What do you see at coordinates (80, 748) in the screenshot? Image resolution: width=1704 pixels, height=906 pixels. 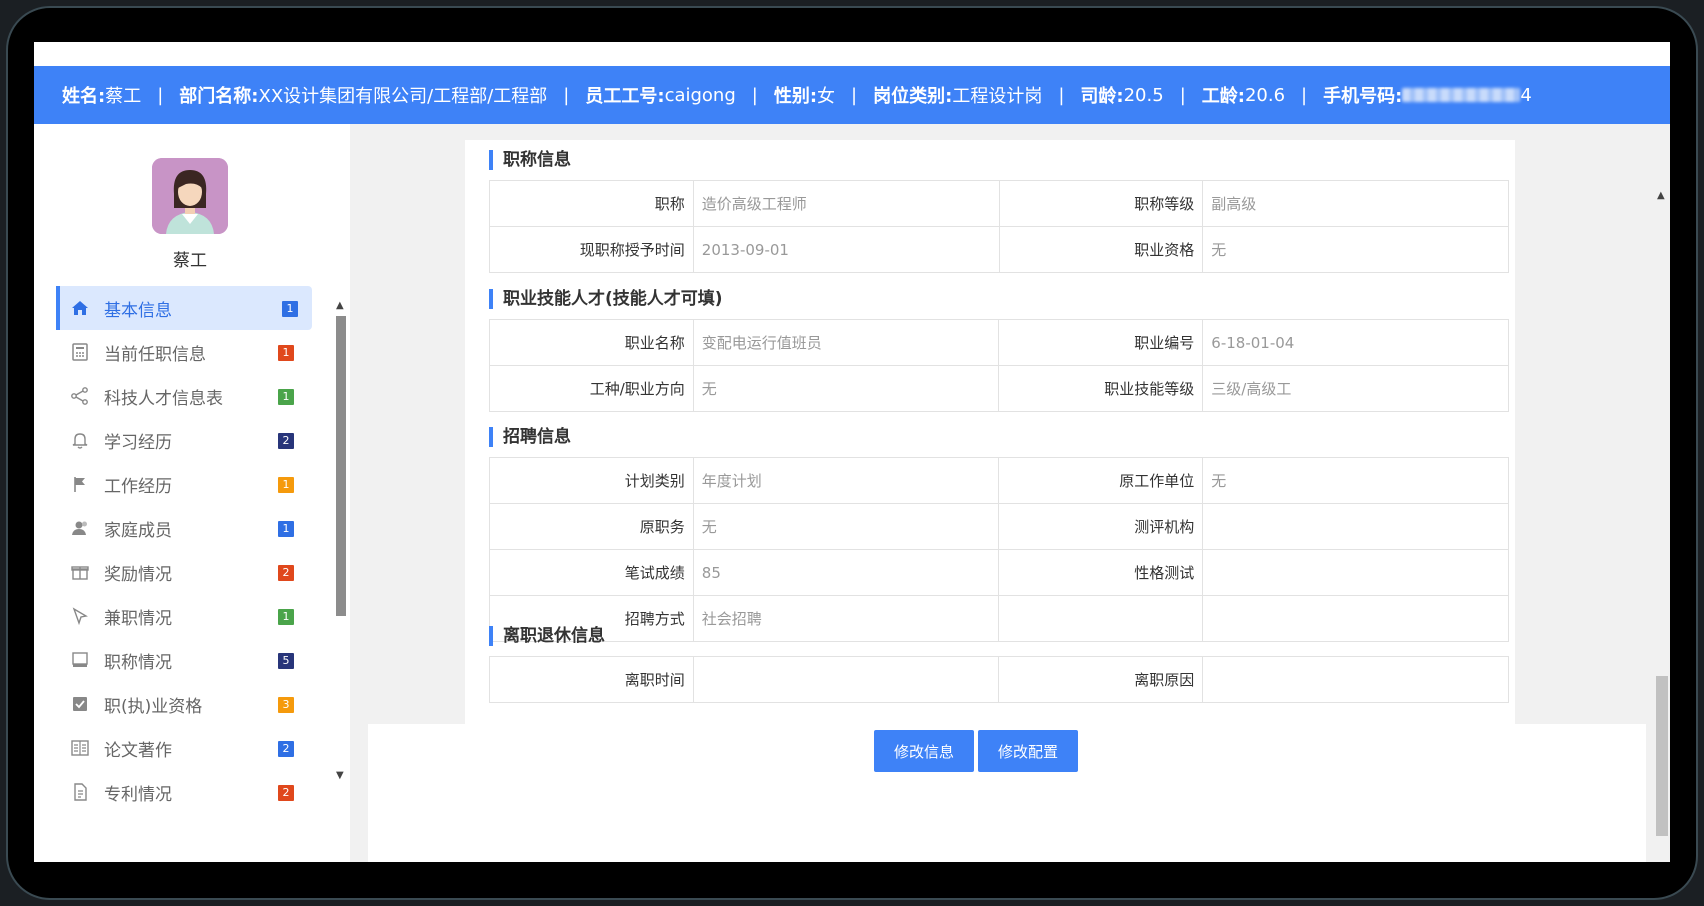 I see `book-icon` at bounding box center [80, 748].